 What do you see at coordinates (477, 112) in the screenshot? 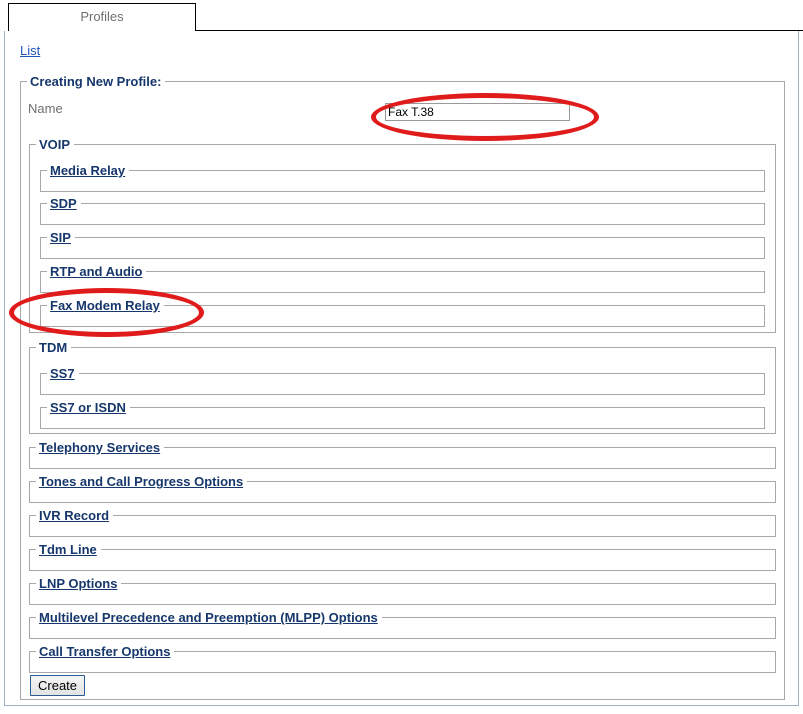
I see `name-input` at bounding box center [477, 112].